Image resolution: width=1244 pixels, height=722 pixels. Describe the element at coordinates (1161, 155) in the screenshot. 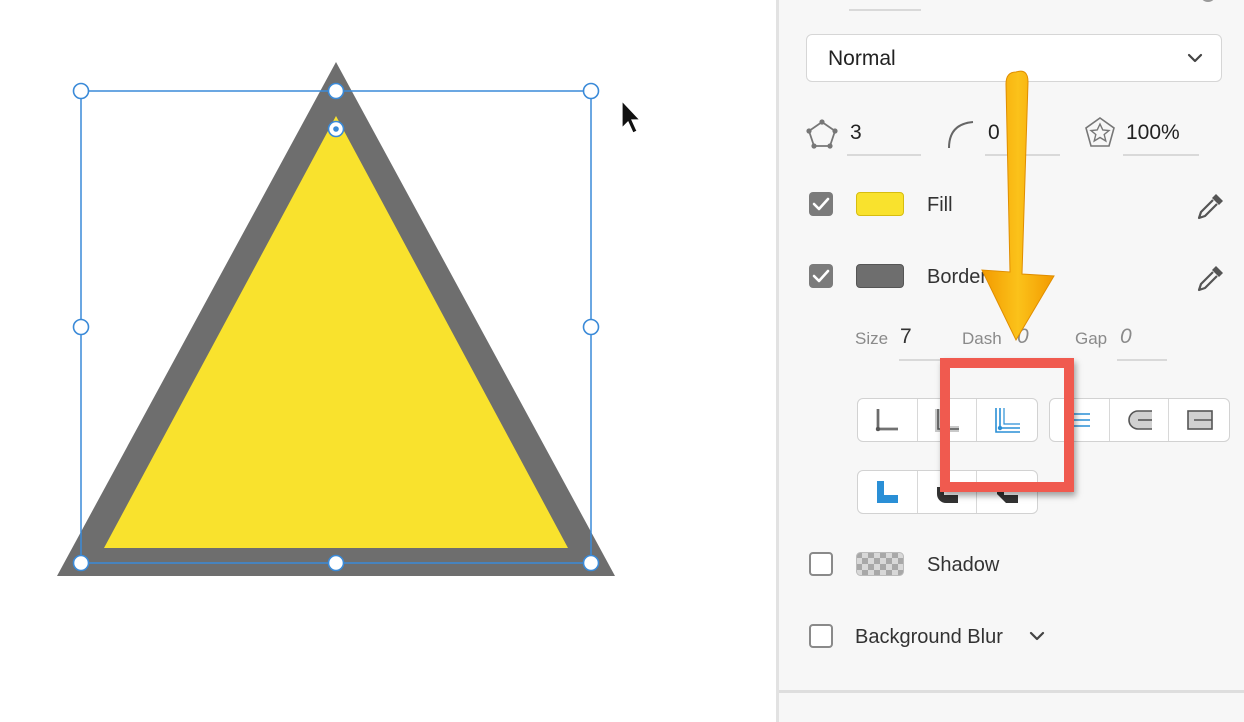

I see `star-underline` at that location.